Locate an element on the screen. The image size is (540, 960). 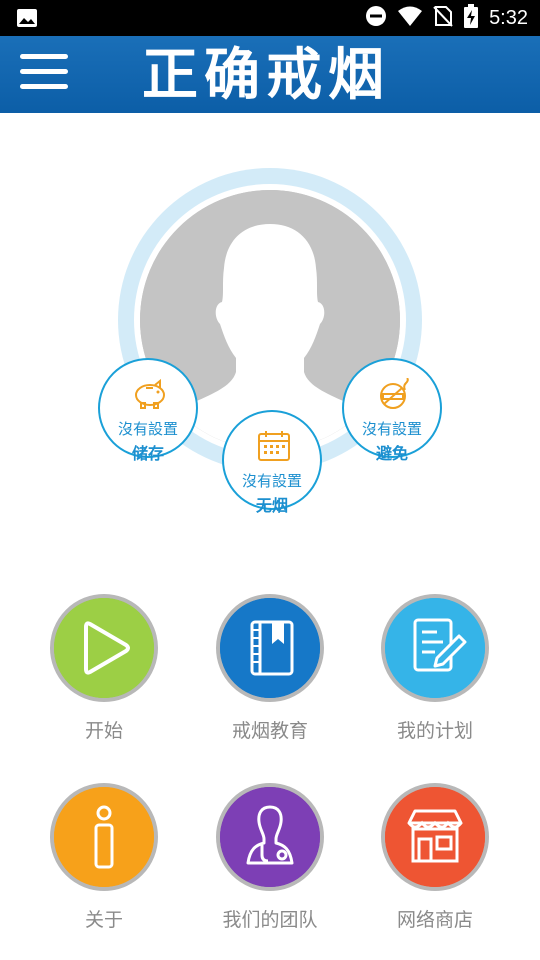
dnd-icon is located at coordinates (376, 18).